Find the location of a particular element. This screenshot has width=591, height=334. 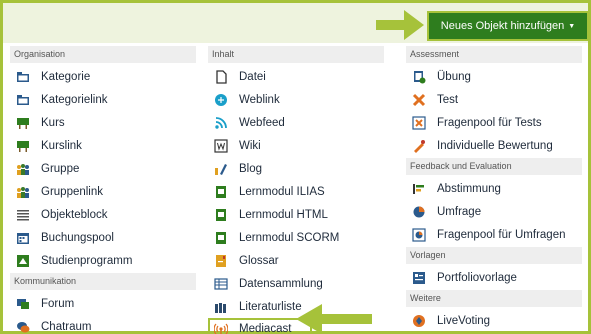

menu-item-kategorie: Kategorie is located at coordinates (103, 76).